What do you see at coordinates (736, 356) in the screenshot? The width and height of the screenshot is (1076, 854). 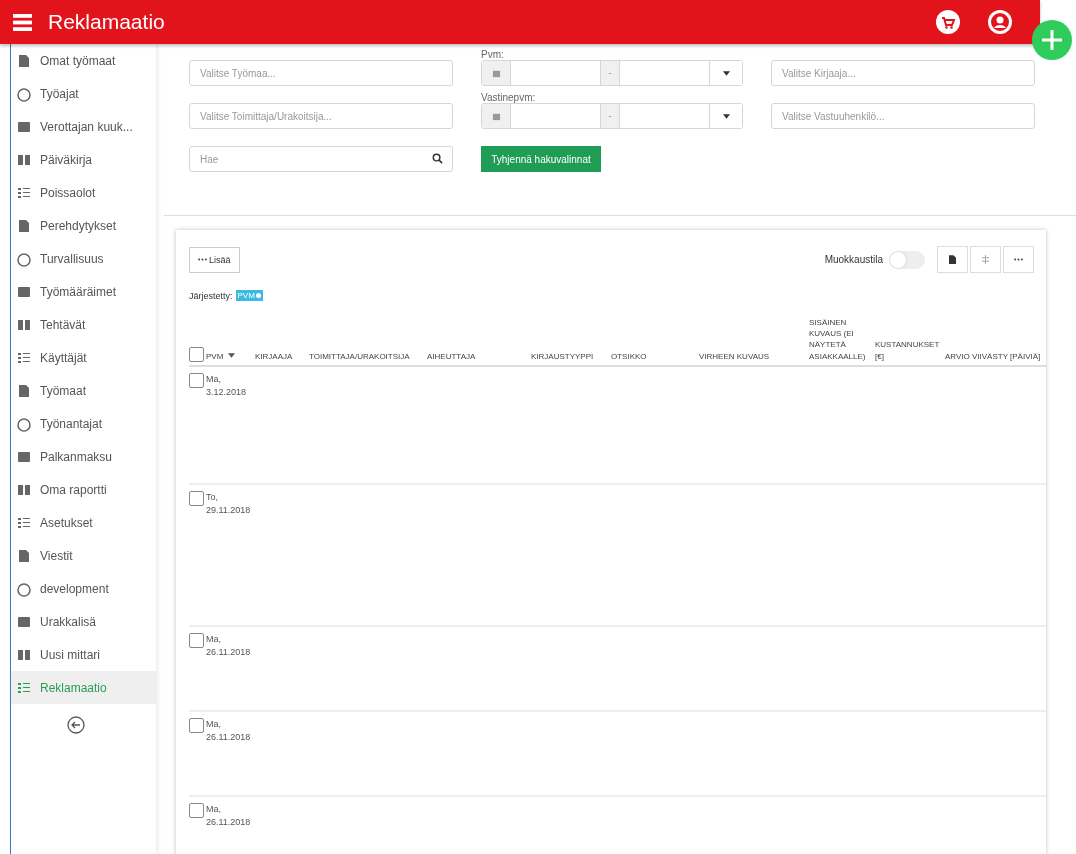 I see `column-header: VIRHEEN KUVAUS` at bounding box center [736, 356].